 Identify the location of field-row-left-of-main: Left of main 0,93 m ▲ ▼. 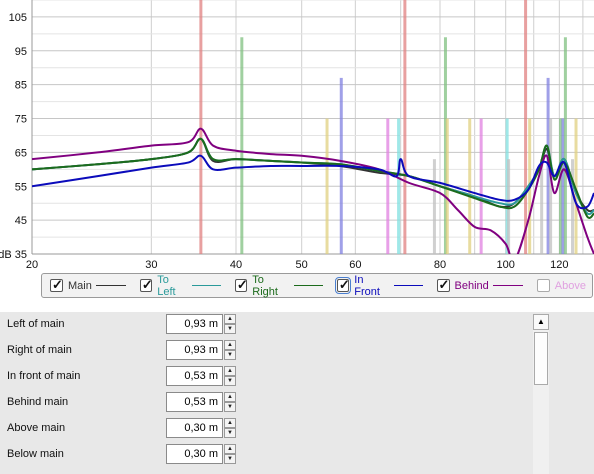
(265, 325).